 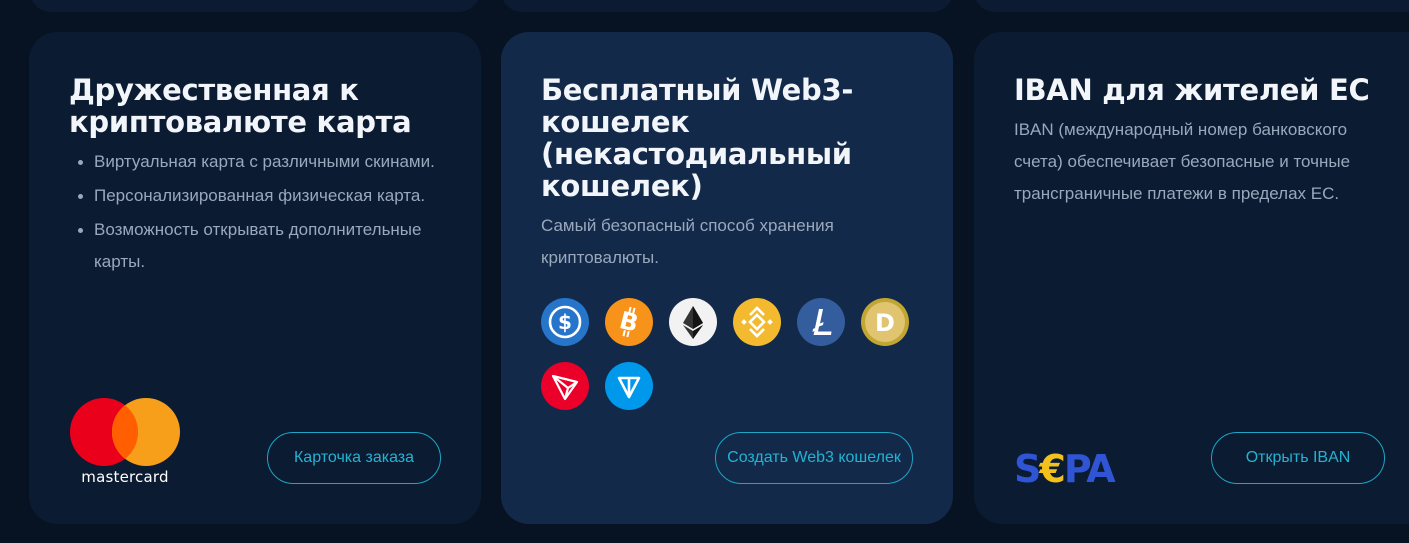 I want to click on bitcoin-icon: B, so click(x=629, y=322).